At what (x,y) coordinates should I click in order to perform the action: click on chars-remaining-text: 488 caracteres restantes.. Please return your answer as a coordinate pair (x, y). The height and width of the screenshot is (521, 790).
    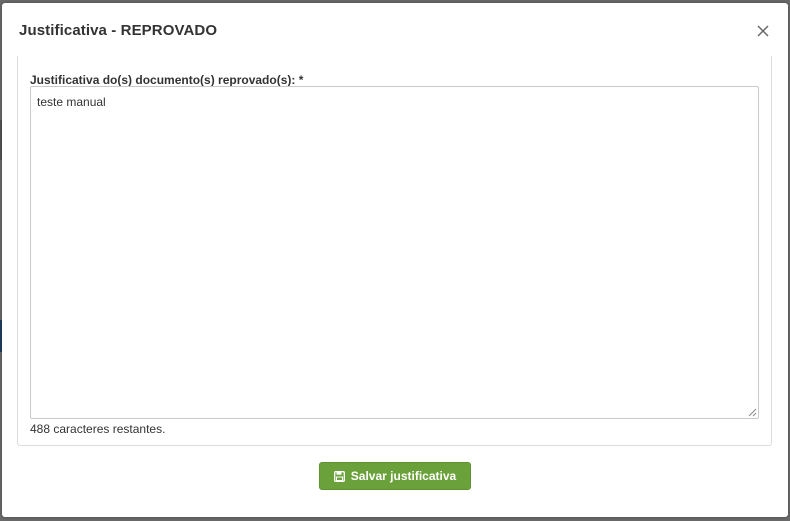
    Looking at the image, I should click on (98, 429).